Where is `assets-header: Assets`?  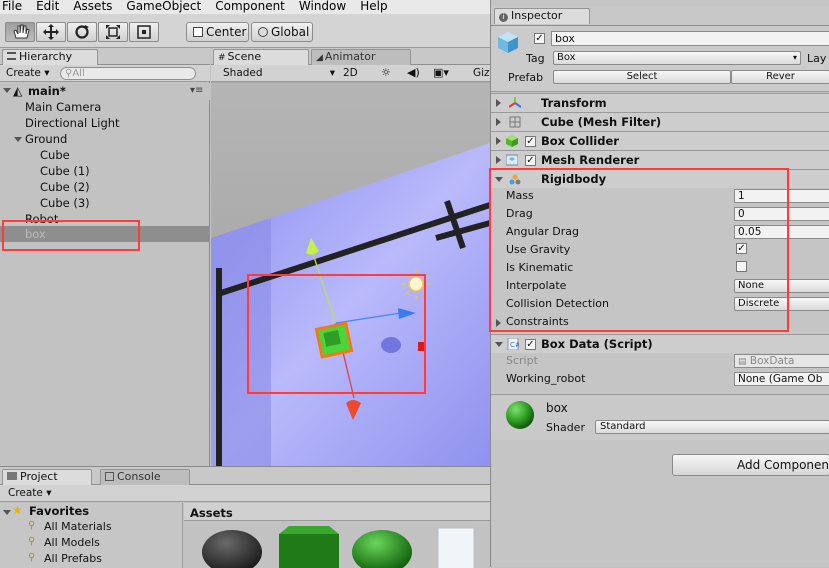 assets-header: Assets is located at coordinates (337, 512).